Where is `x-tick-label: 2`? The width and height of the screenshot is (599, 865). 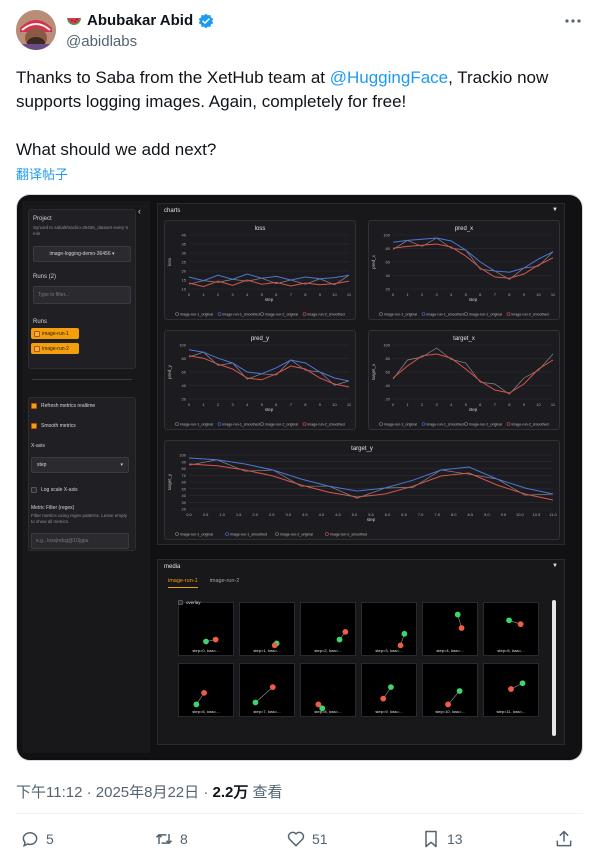
x-tick-label: 2 is located at coordinates (422, 404).